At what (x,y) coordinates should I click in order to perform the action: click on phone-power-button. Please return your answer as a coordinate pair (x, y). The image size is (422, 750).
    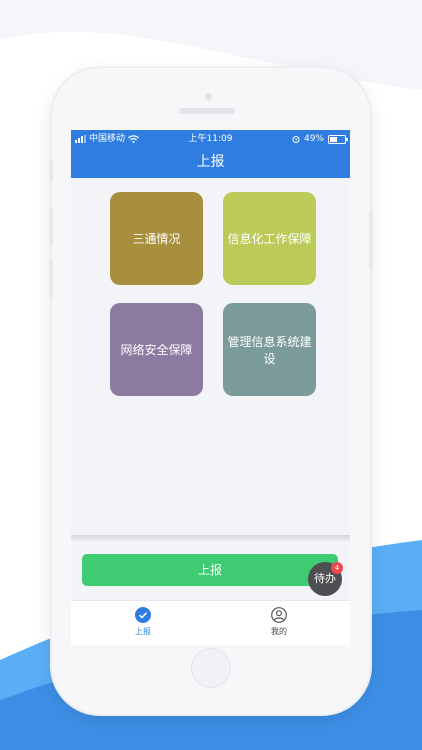
    Looking at the image, I should click on (371, 240).